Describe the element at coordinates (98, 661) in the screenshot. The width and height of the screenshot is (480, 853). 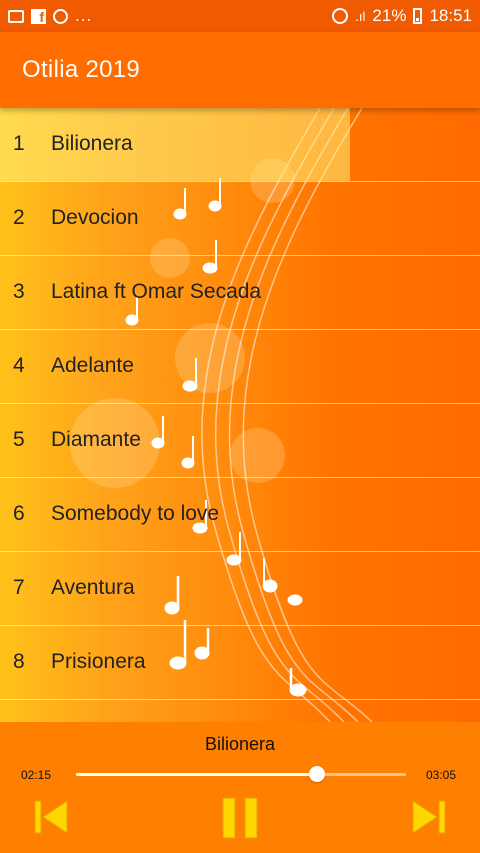
I see `song-title: Prisionera` at that location.